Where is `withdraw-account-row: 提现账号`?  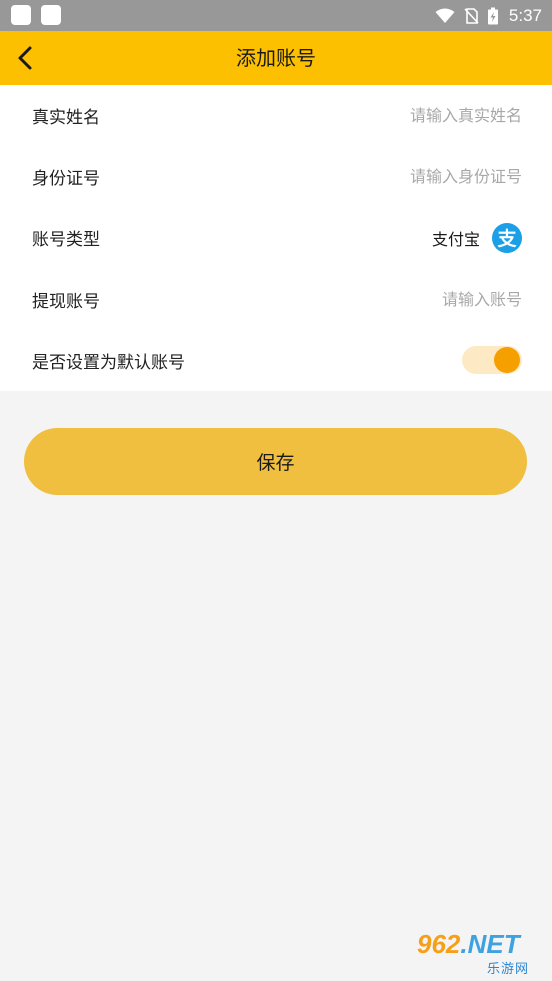
withdraw-account-row: 提现账号 is located at coordinates (276, 299).